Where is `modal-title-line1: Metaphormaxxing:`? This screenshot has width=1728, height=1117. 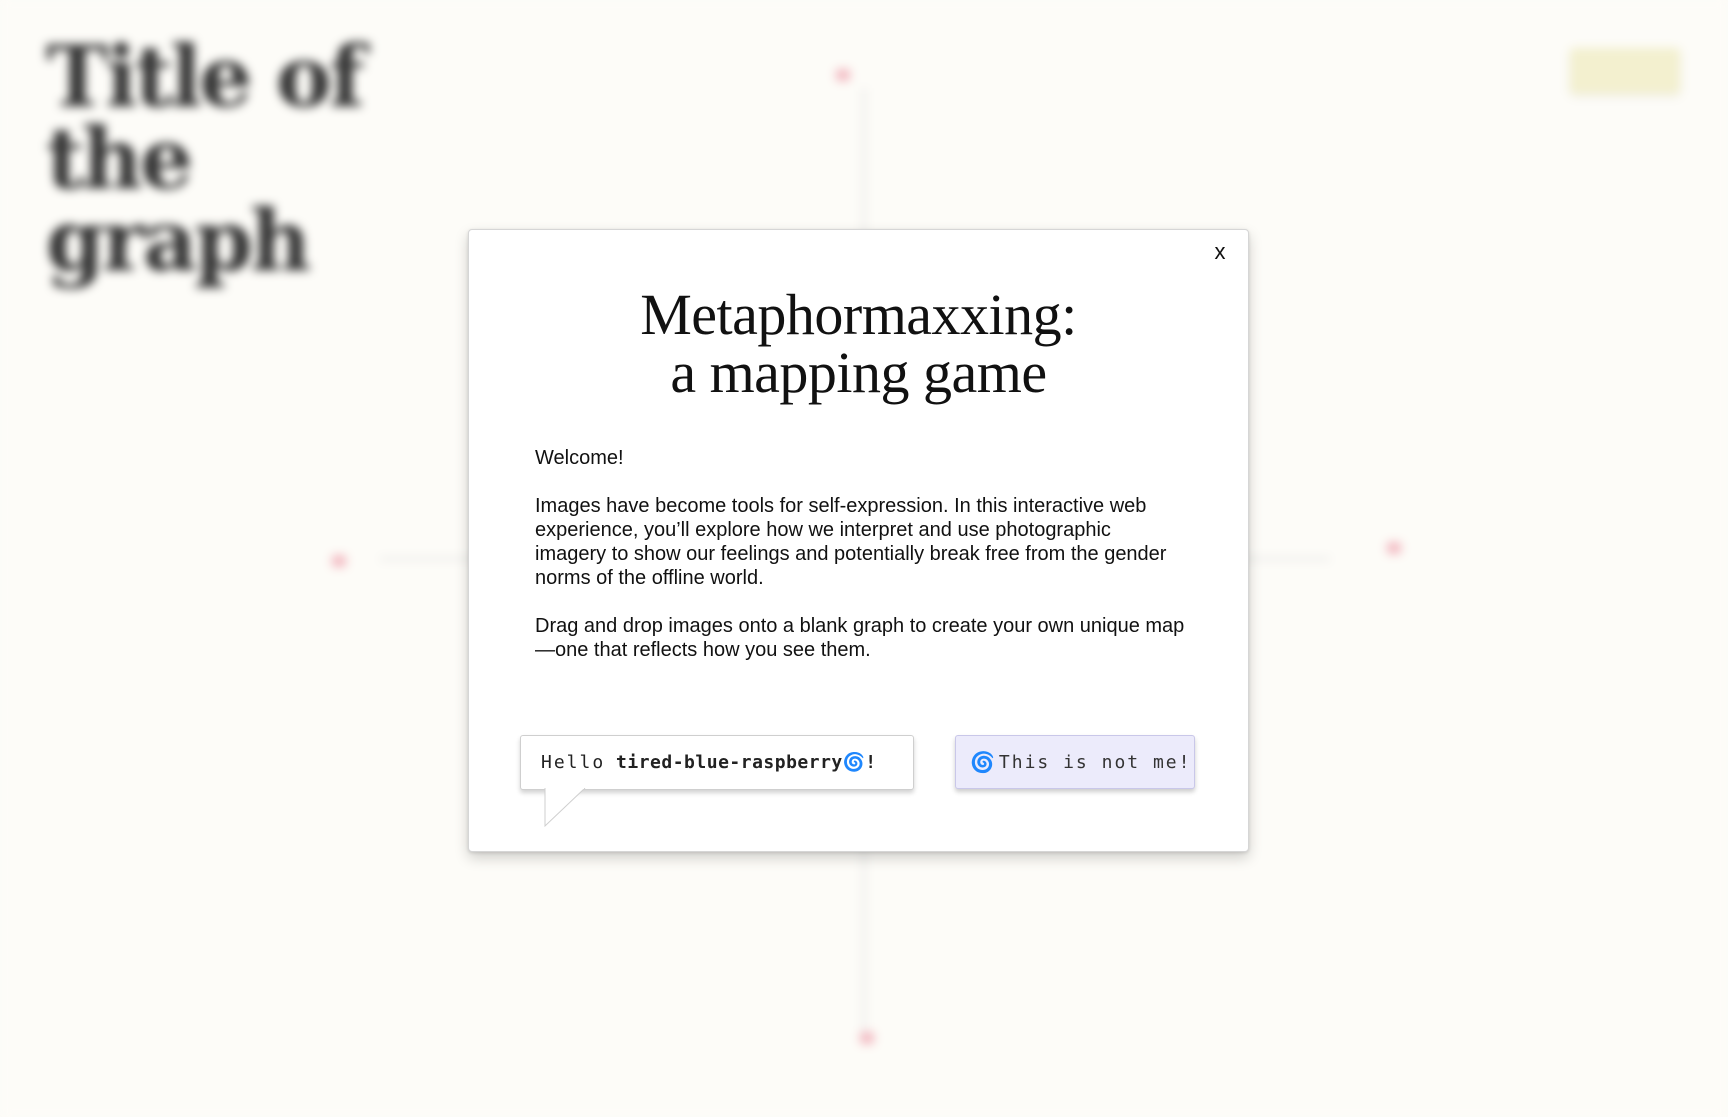
modal-title-line1: Metaphormaxxing: is located at coordinates (858, 314).